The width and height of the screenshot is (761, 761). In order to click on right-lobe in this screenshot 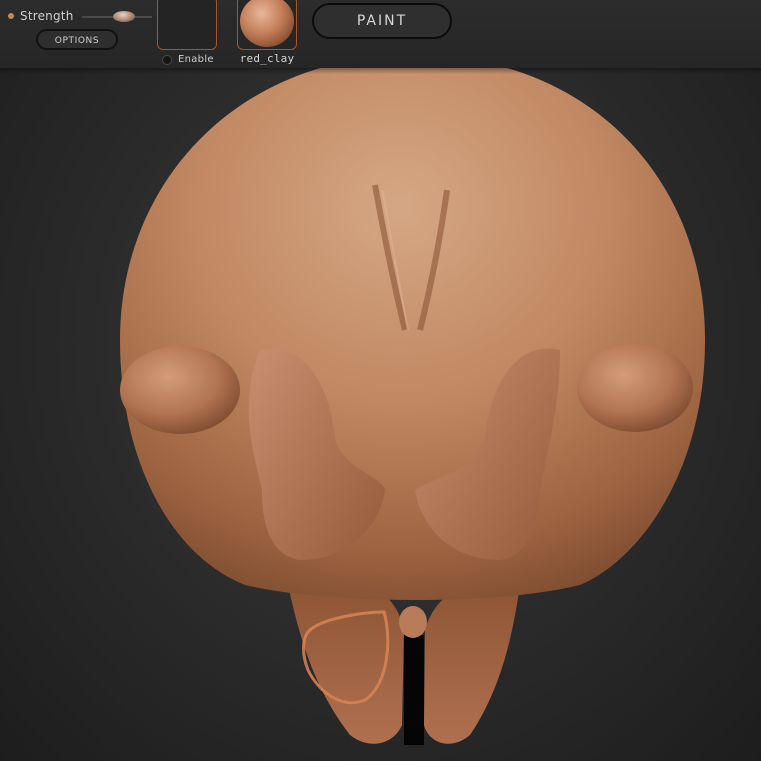, I will do `click(635, 388)`.